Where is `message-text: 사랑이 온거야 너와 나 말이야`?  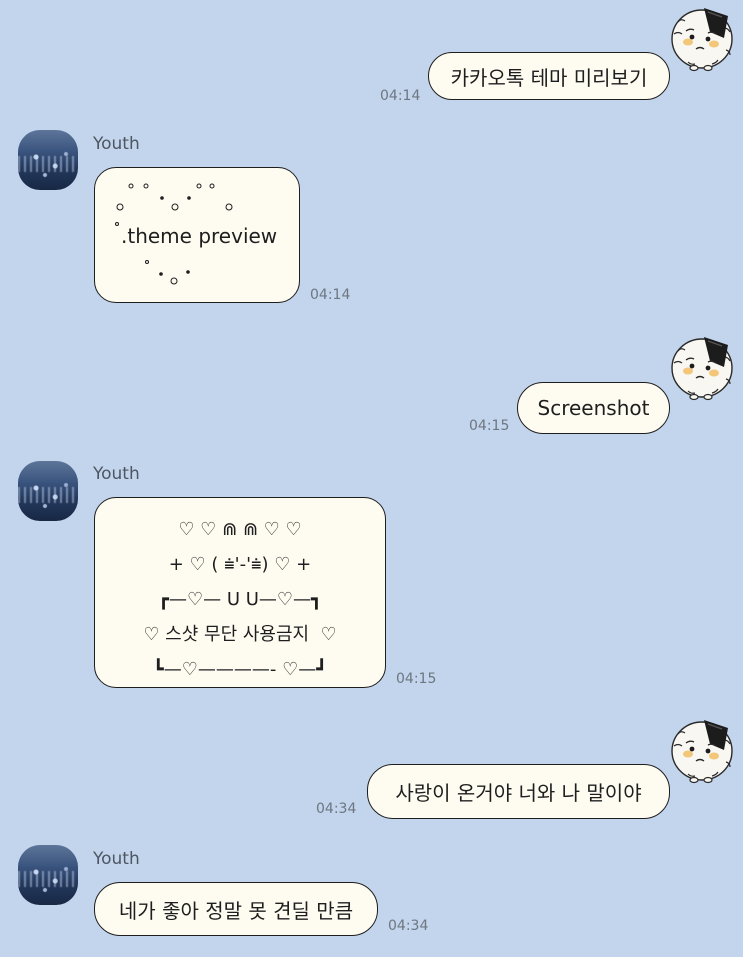
message-text: 사랑이 온거야 너와 나 말이야 is located at coordinates (518, 793).